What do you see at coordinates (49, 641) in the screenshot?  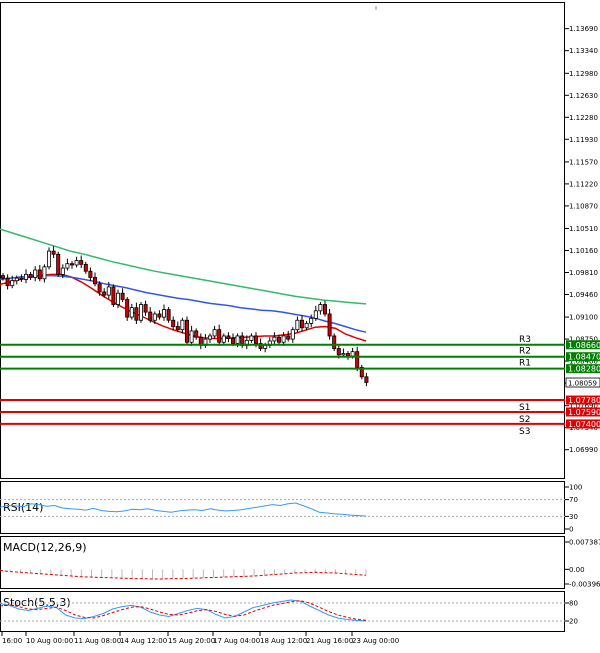 I see `time-tick-label: 10 Aug 00:00` at bounding box center [49, 641].